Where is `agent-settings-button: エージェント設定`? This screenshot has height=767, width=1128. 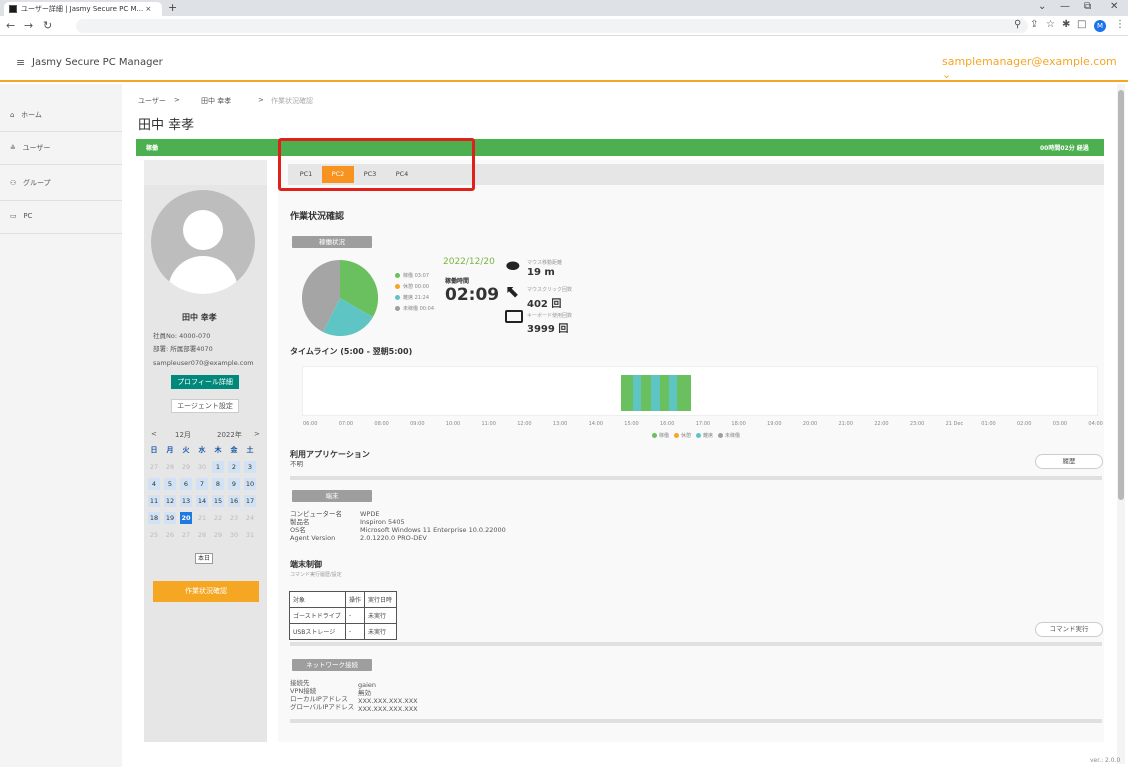
agent-settings-button: エージェント設定 is located at coordinates (205, 406).